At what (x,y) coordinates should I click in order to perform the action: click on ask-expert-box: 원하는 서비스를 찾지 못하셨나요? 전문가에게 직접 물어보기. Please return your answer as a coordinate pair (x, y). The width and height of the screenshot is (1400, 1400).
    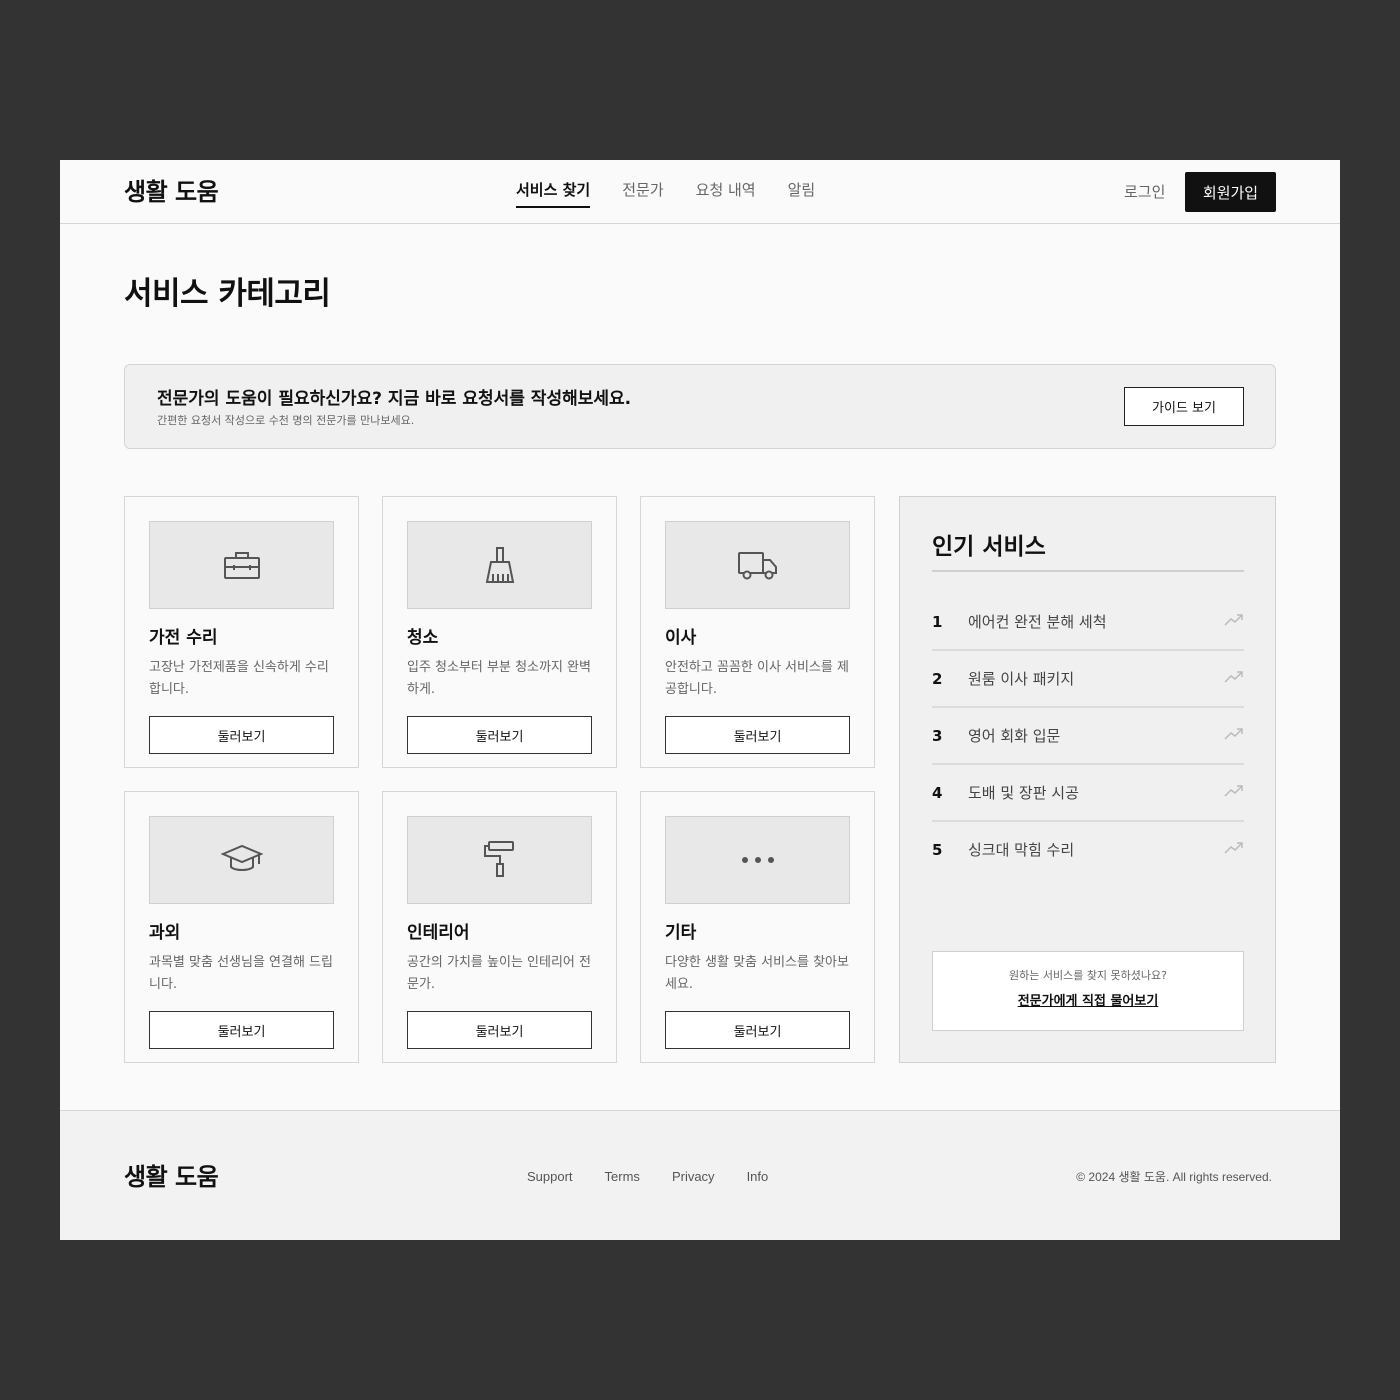
    Looking at the image, I should click on (1088, 991).